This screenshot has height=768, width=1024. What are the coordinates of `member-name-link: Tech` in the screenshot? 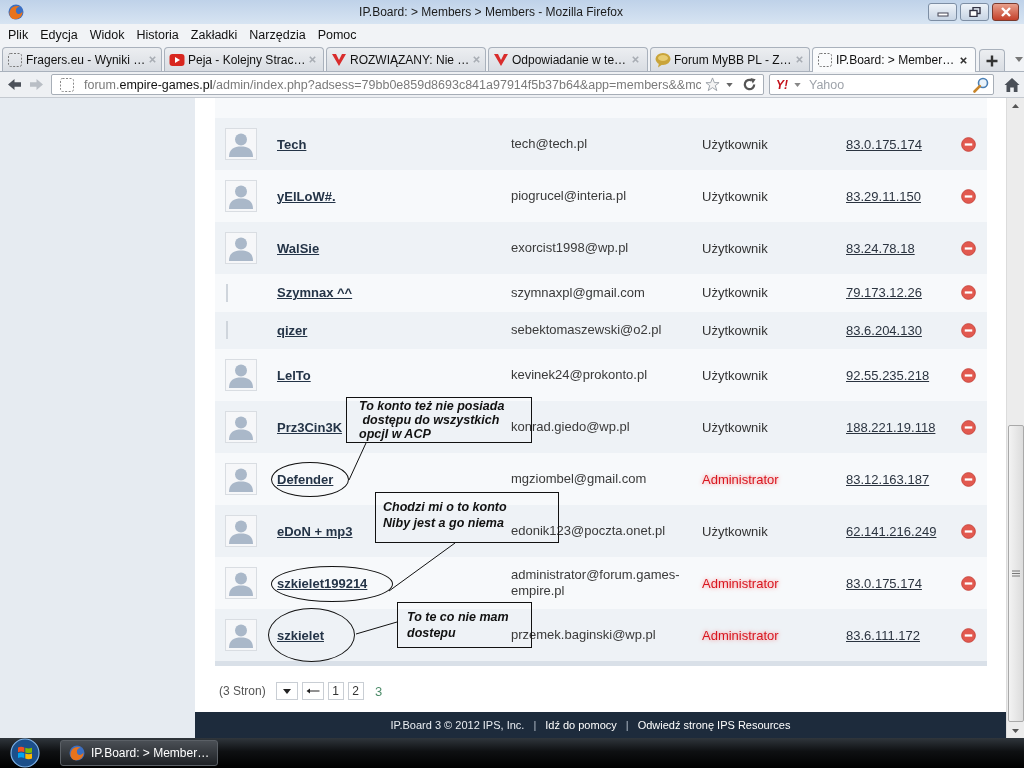 It's located at (292, 144).